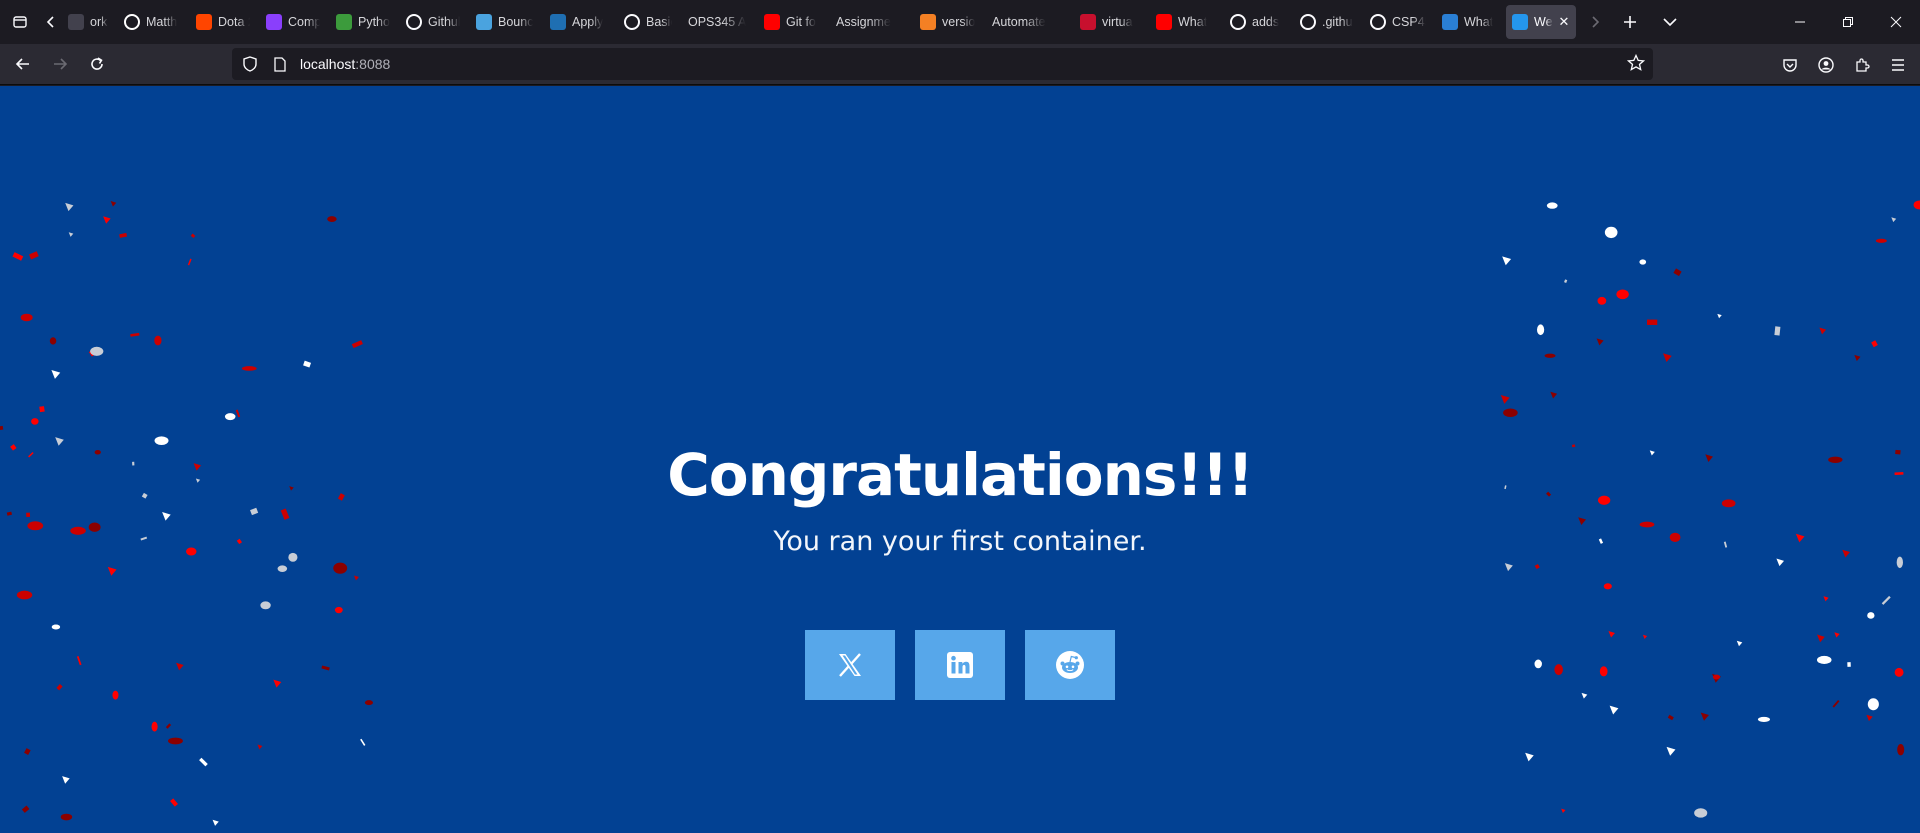  I want to click on linkedin-share-button, so click(960, 665).